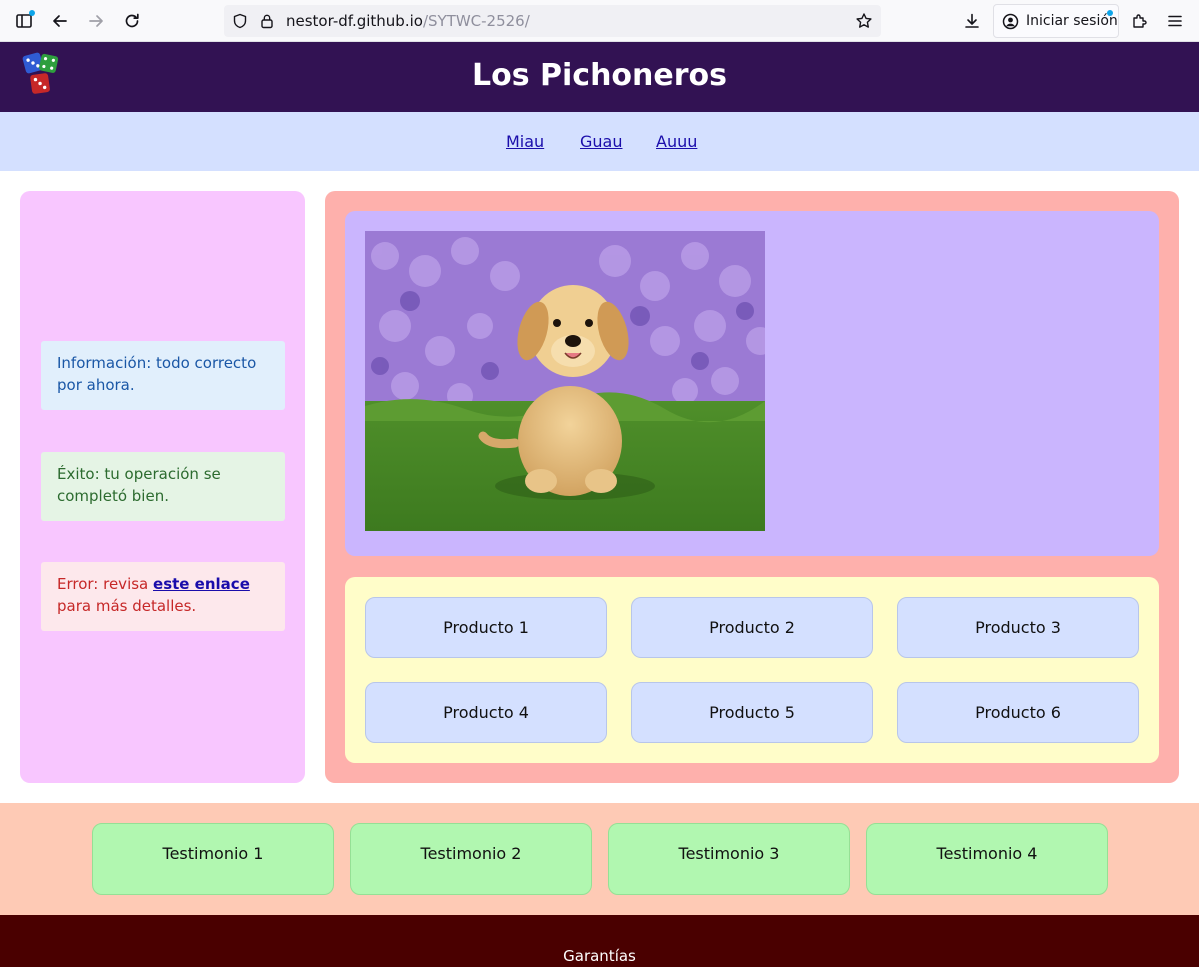  I want to click on downloads-button, so click(972, 21).